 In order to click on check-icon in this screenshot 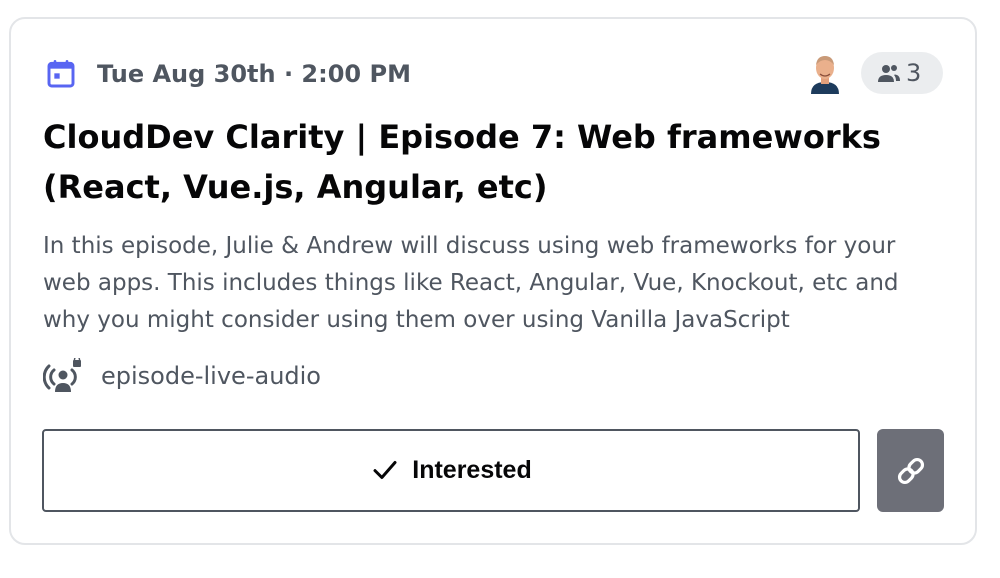, I will do `click(385, 470)`.